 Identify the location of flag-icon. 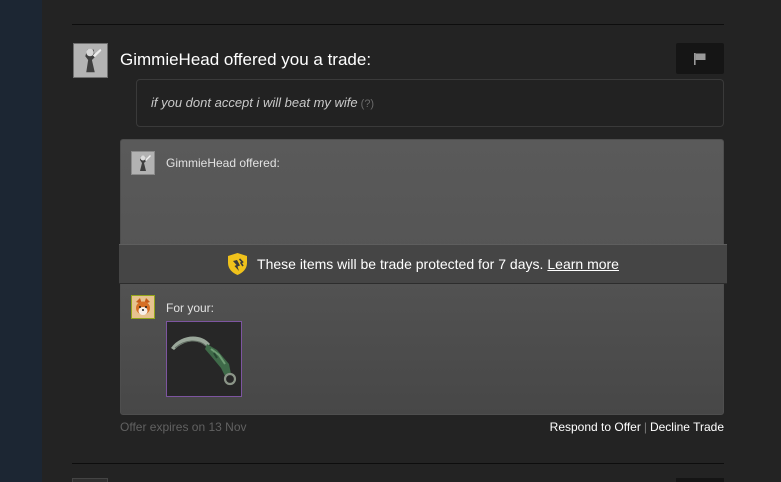
(700, 58).